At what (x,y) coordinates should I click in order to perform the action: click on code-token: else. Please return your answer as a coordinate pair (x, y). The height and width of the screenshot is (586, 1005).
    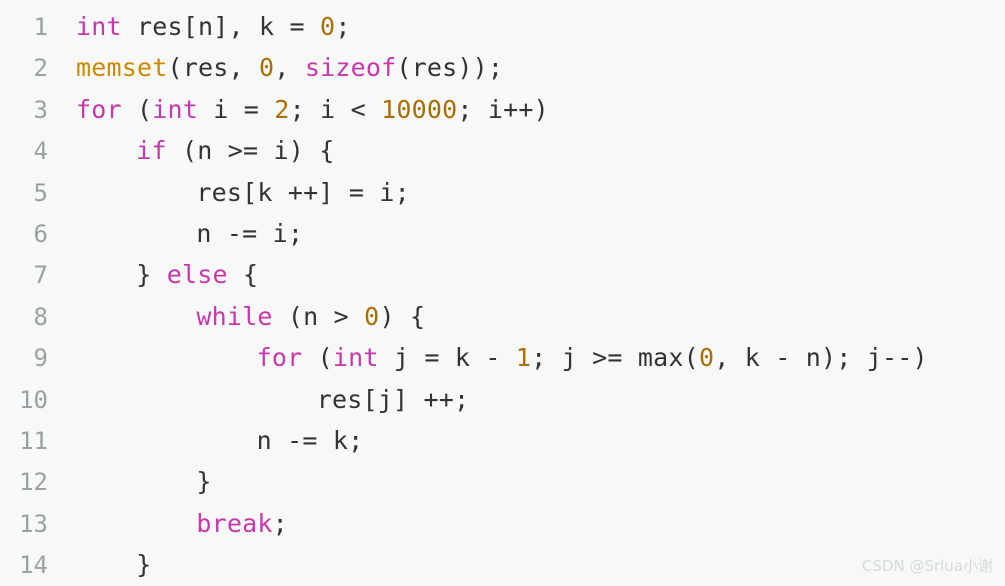
    Looking at the image, I should click on (197, 275).